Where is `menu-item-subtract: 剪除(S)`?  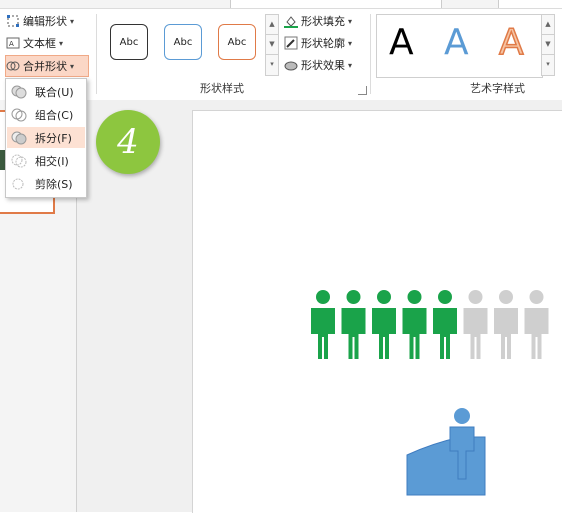
menu-item-subtract: 剪除(S) is located at coordinates (46, 183).